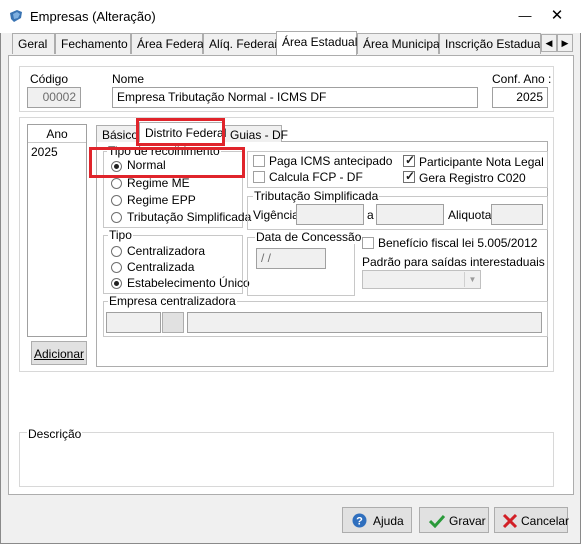 The image size is (581, 544). I want to click on highlight-normal, so click(167, 162).